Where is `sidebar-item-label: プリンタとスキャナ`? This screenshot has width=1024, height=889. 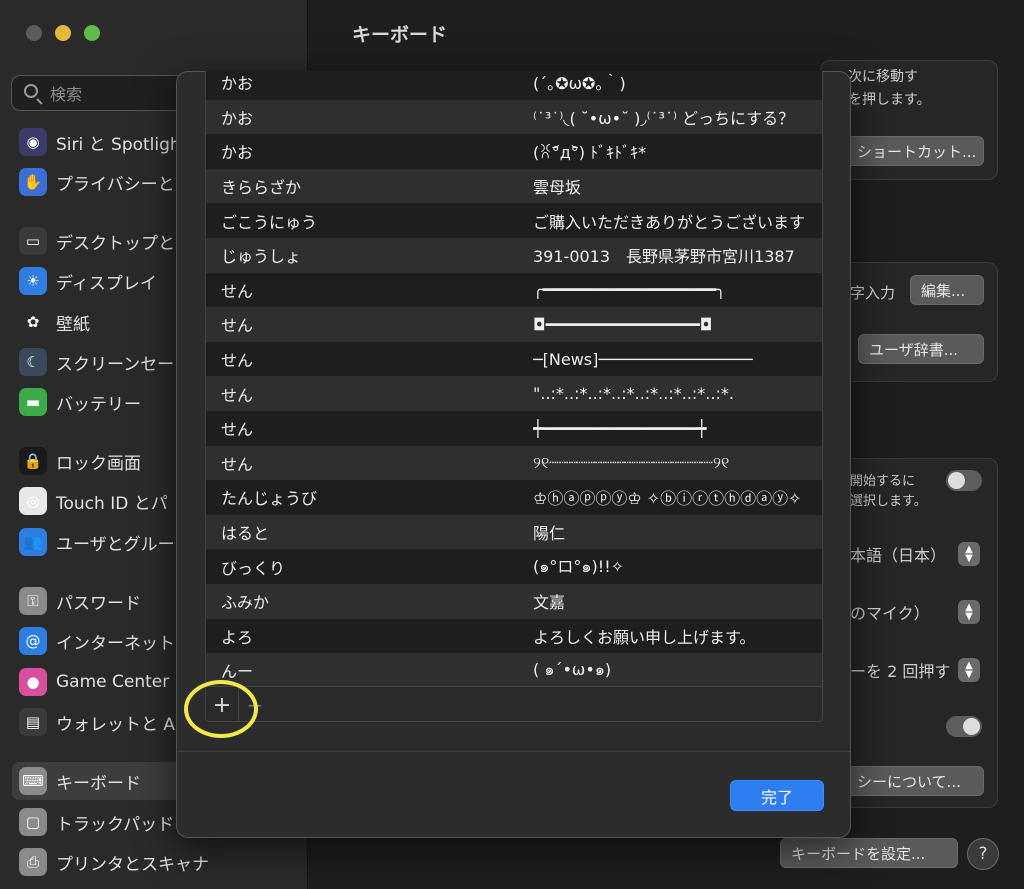
sidebar-item-label: プリンタとスキャナ is located at coordinates (132, 864).